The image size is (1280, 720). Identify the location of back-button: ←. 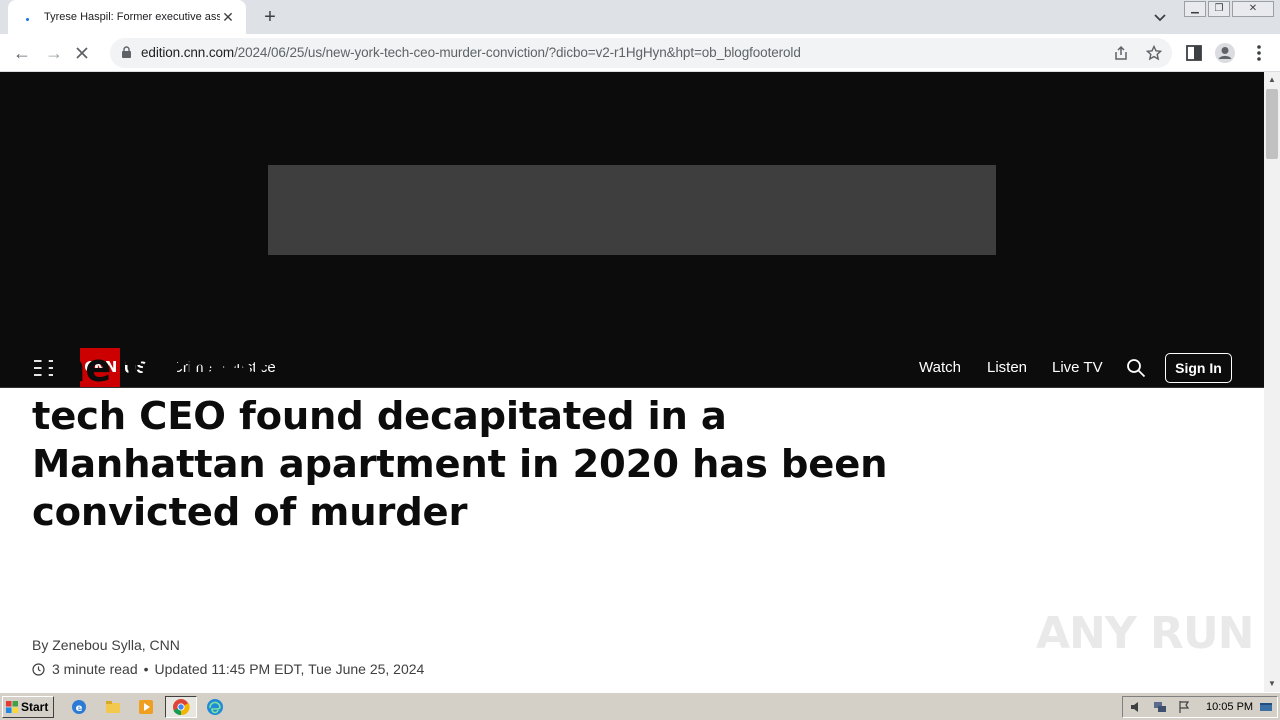
(22, 53).